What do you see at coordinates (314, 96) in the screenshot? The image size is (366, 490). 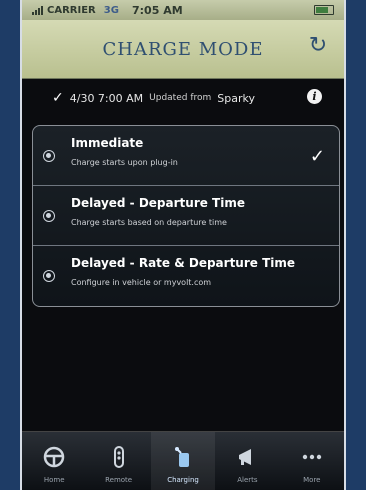 I see `info-icon: i` at bounding box center [314, 96].